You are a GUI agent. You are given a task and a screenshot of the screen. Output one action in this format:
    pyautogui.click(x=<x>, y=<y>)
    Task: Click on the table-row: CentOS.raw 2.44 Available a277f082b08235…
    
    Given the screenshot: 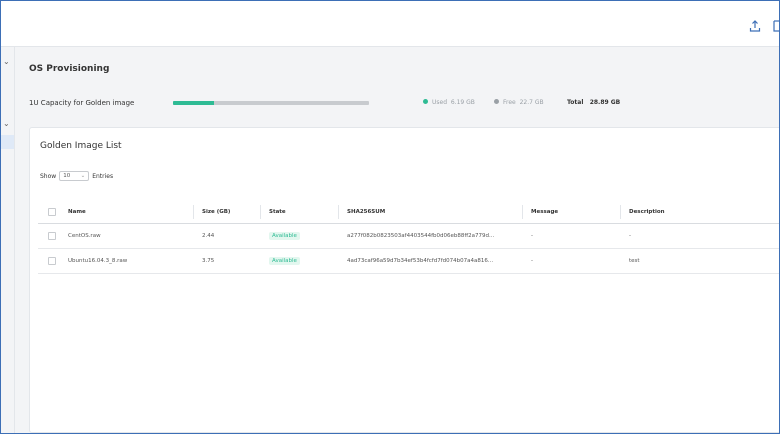 What is the action you would take?
    pyautogui.click(x=408, y=236)
    